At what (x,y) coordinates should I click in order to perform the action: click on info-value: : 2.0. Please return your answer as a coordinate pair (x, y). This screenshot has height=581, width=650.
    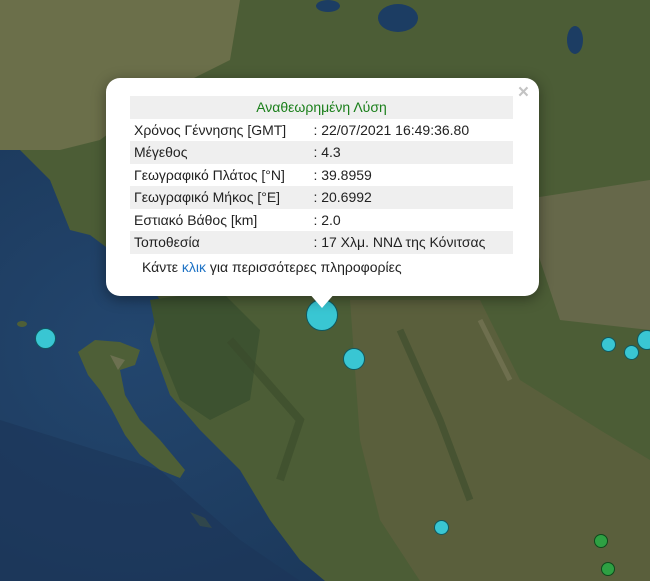
    Looking at the image, I should click on (327, 219).